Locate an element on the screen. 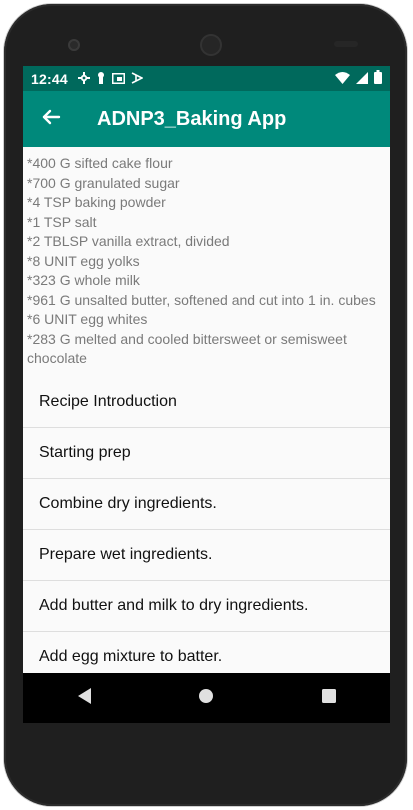 The height and width of the screenshot is (810, 413). ingredient-item: *8 UNIT egg yolks is located at coordinates (83, 260).